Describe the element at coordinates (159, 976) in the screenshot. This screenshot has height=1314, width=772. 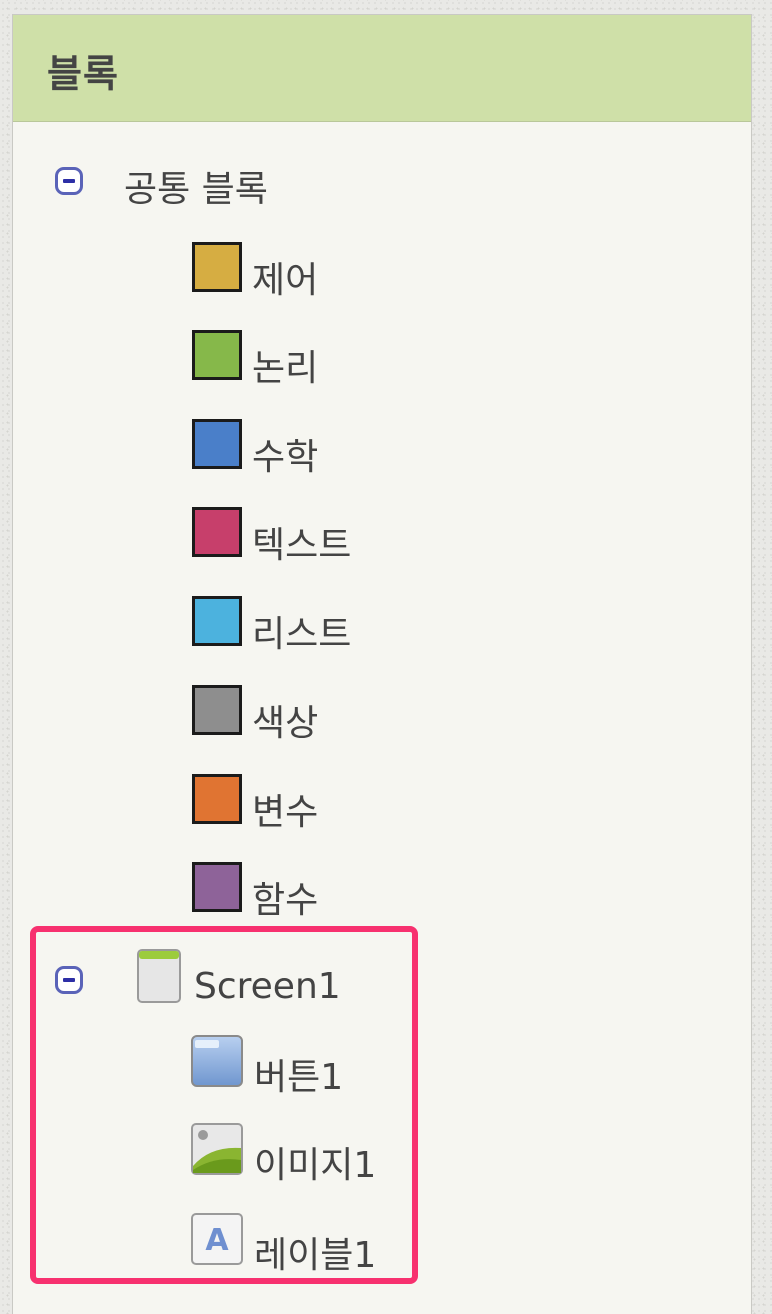
I see `screen-icon` at that location.